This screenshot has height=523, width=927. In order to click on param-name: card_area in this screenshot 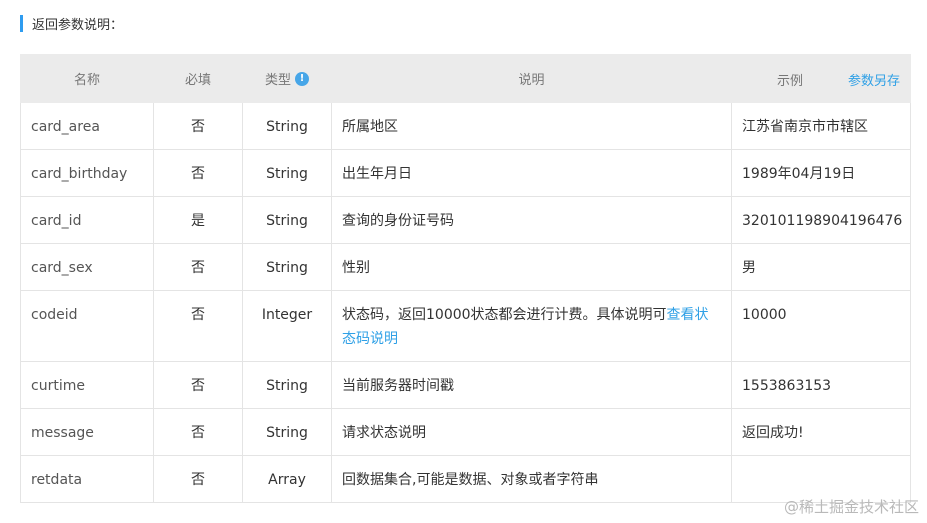, I will do `click(87, 126)`.